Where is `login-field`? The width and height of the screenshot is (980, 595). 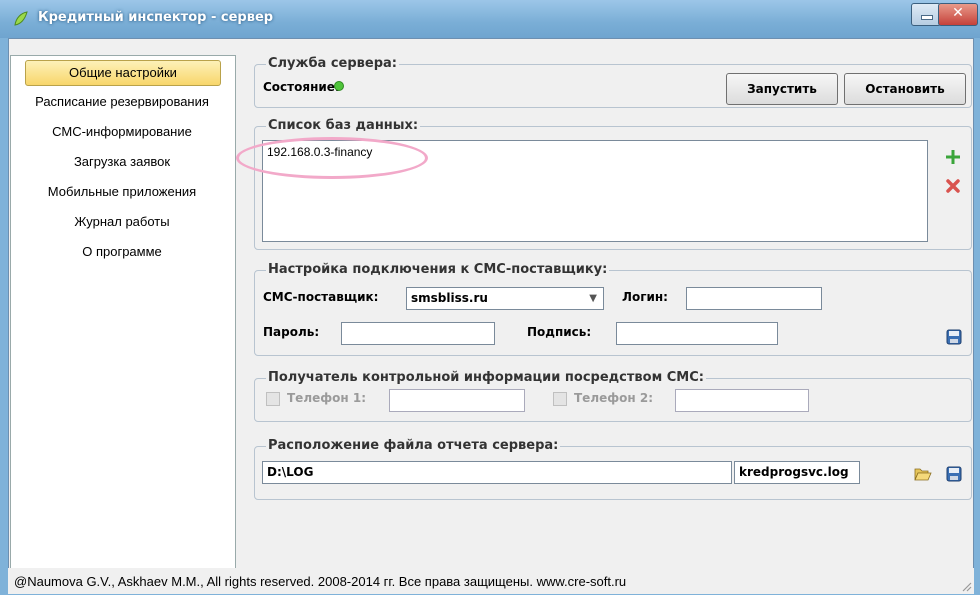 login-field is located at coordinates (754, 298).